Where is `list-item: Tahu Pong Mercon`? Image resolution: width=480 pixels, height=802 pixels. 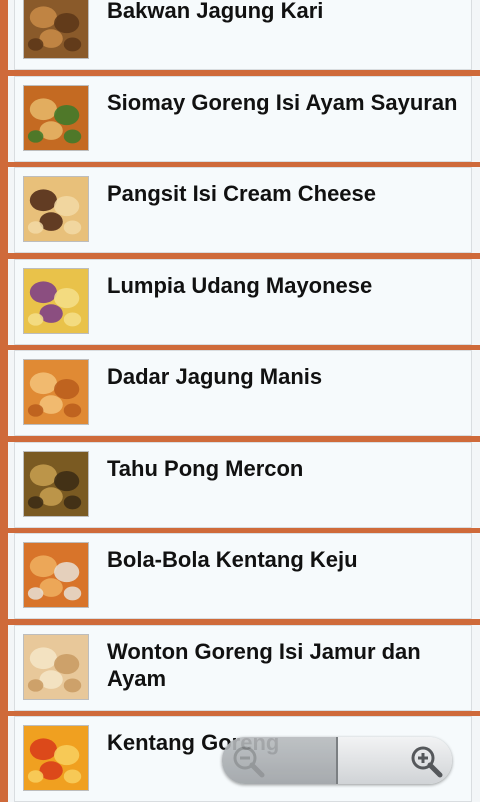 list-item: Tahu Pong Mercon is located at coordinates (244, 484).